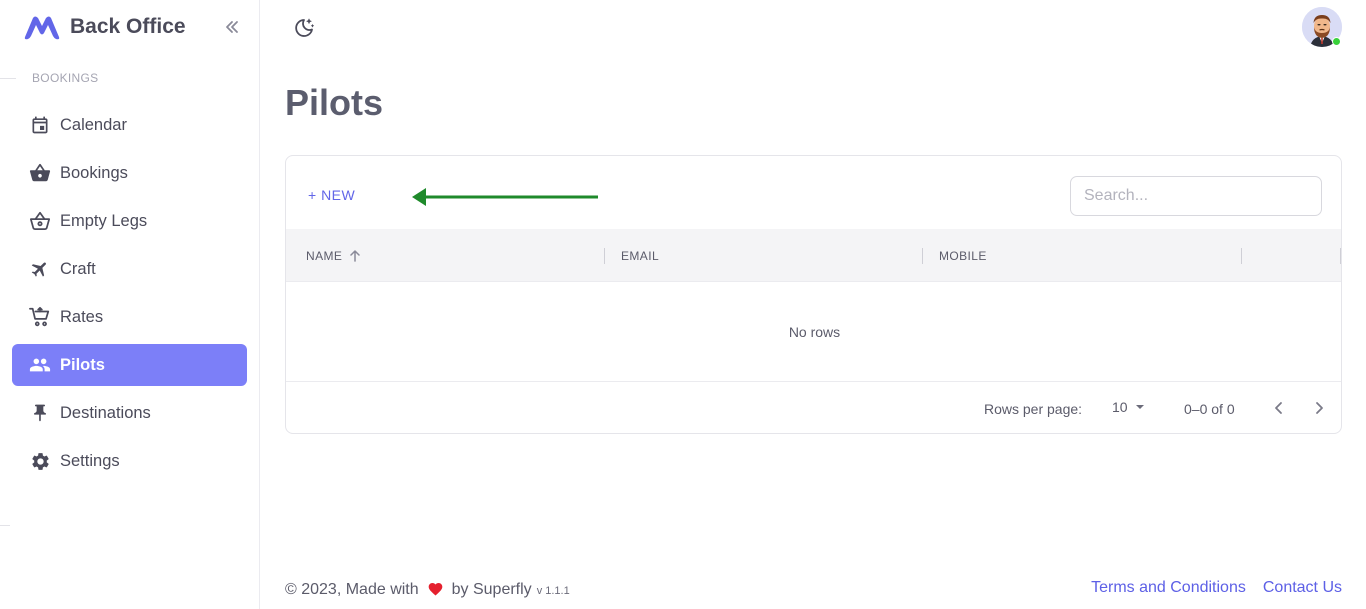 Image resolution: width=1366 pixels, height=609 pixels. Describe the element at coordinates (40, 365) in the screenshot. I see `people-icon` at that location.